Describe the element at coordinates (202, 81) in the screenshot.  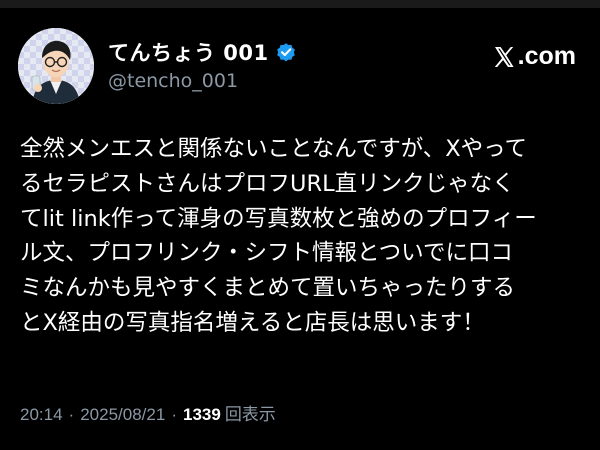
I see `handle: @tencho_001` at that location.